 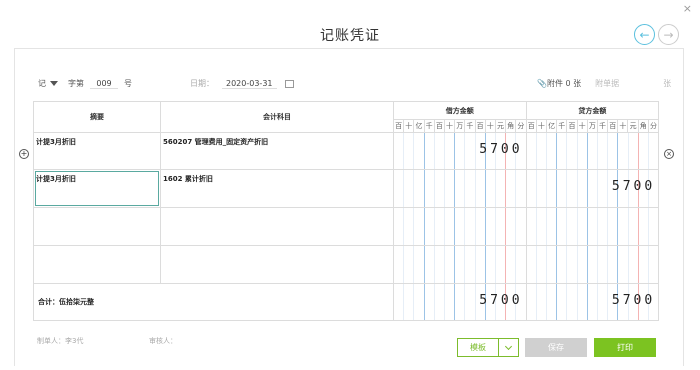 I want to click on summary-header: 摘要, so click(x=97, y=117).